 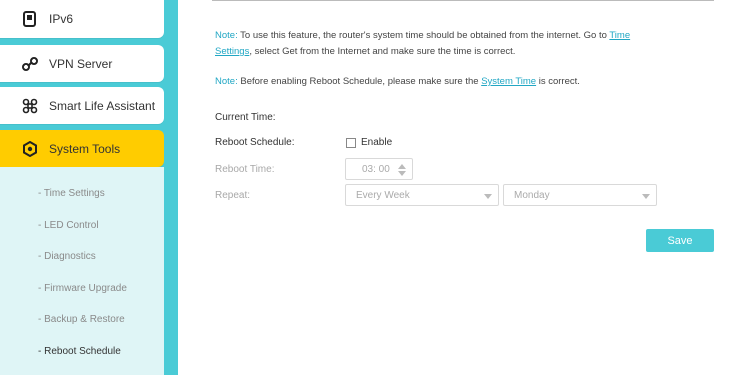 I want to click on sidebar-item-system-tools: System Tools, so click(x=82, y=148).